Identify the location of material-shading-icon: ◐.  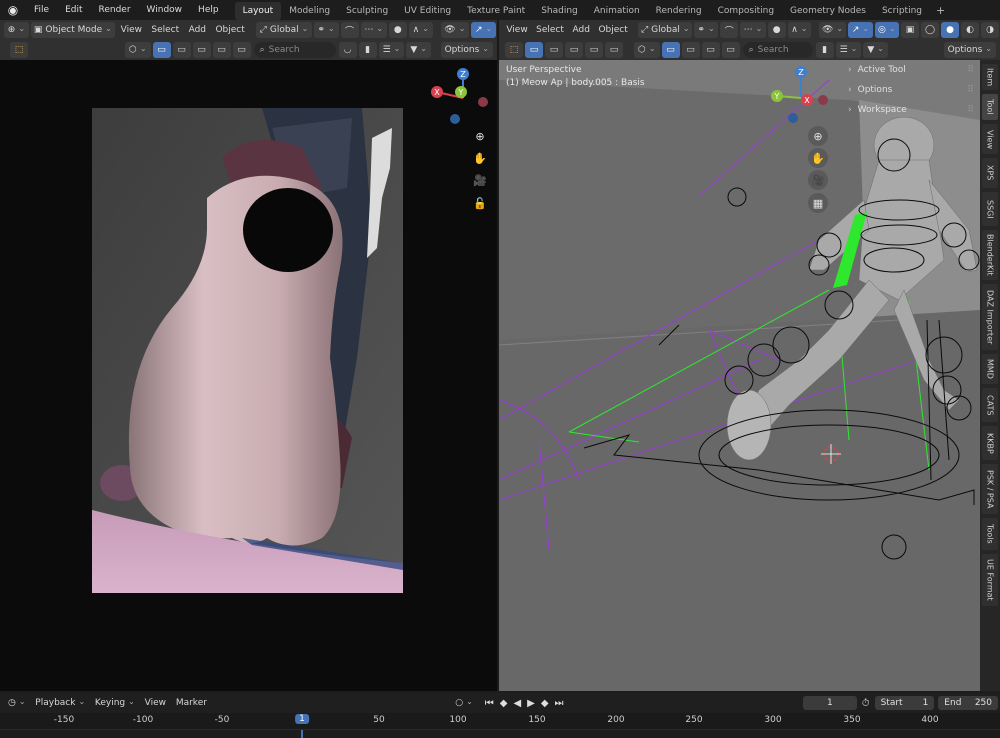
(970, 30).